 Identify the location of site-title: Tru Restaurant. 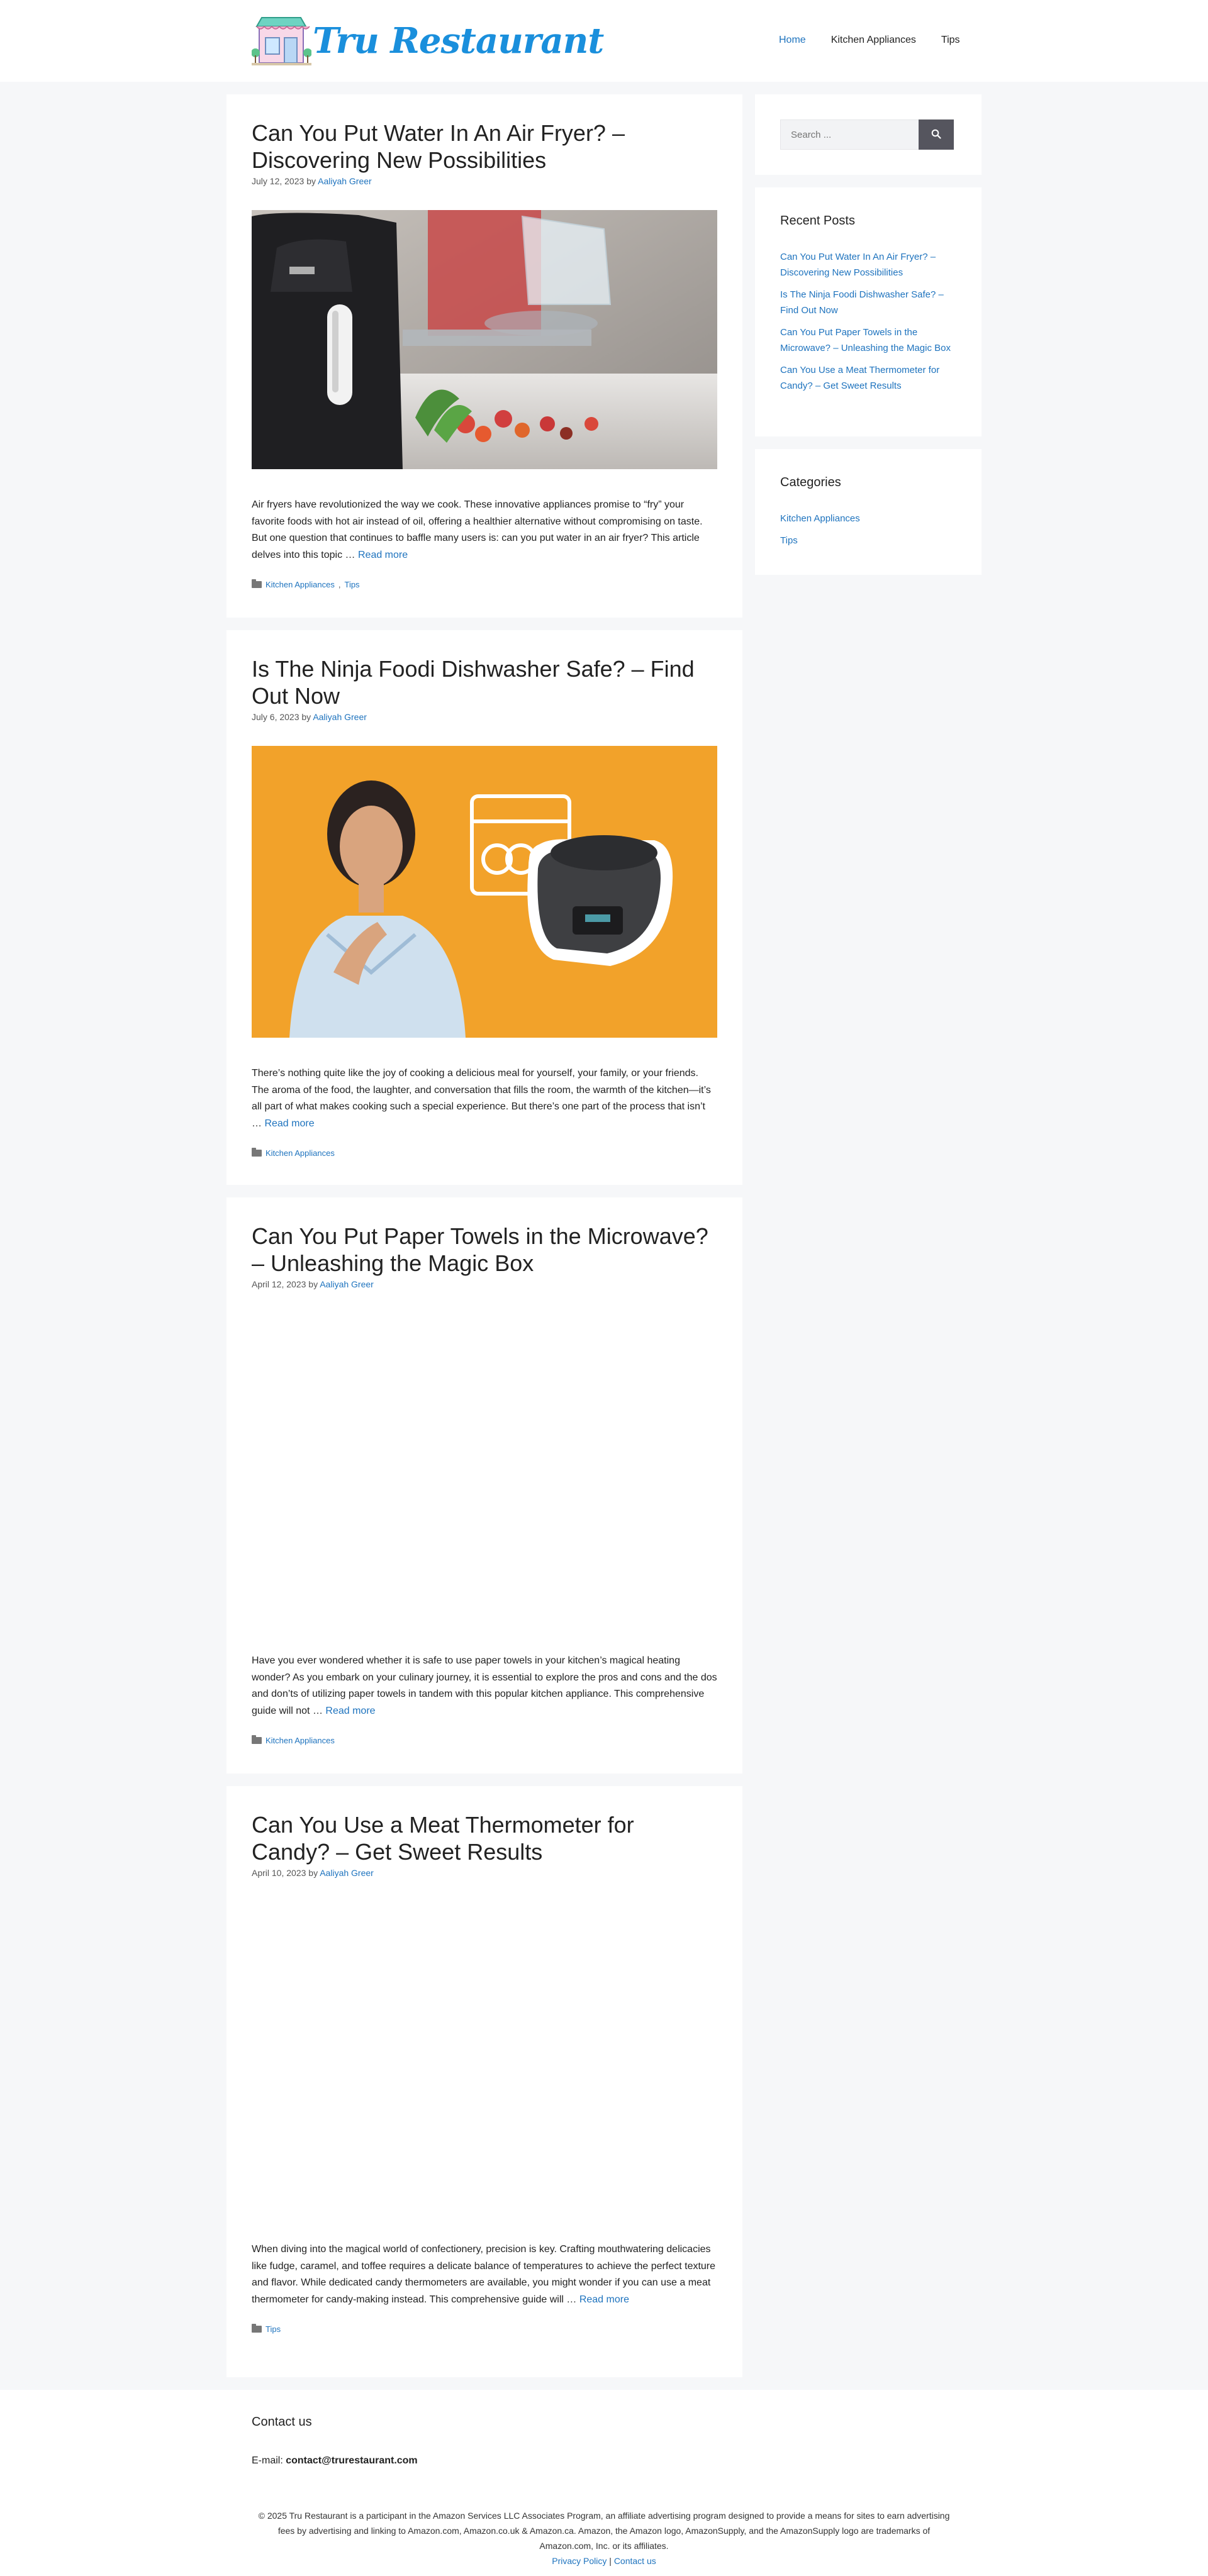
(458, 41).